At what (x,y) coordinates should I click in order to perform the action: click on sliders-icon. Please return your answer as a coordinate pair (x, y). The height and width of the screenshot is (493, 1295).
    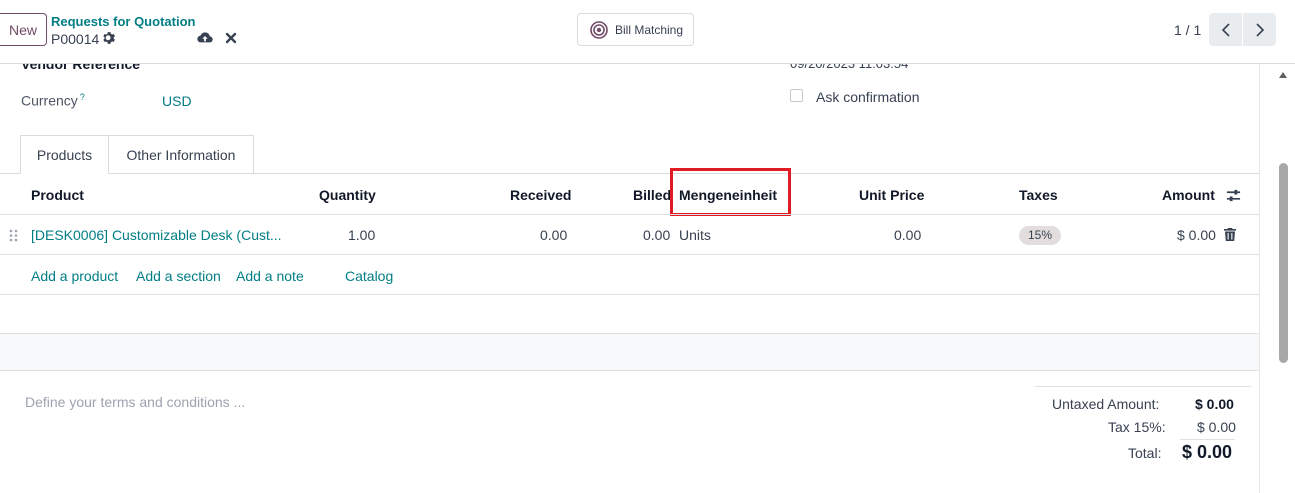
    Looking at the image, I should click on (1233, 195).